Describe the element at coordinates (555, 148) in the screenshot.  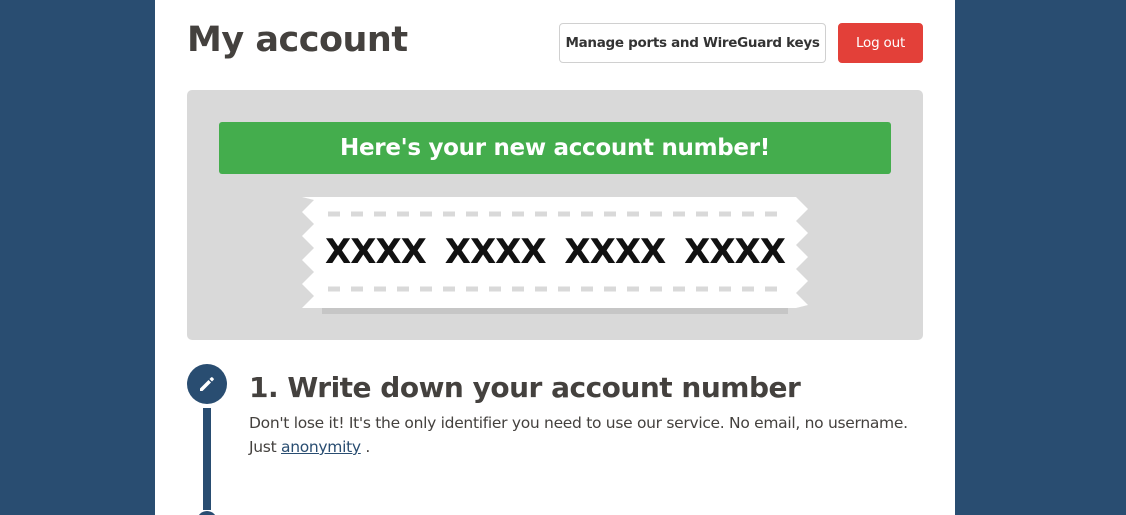
I see `new-account-banner: Here's your new account number!` at that location.